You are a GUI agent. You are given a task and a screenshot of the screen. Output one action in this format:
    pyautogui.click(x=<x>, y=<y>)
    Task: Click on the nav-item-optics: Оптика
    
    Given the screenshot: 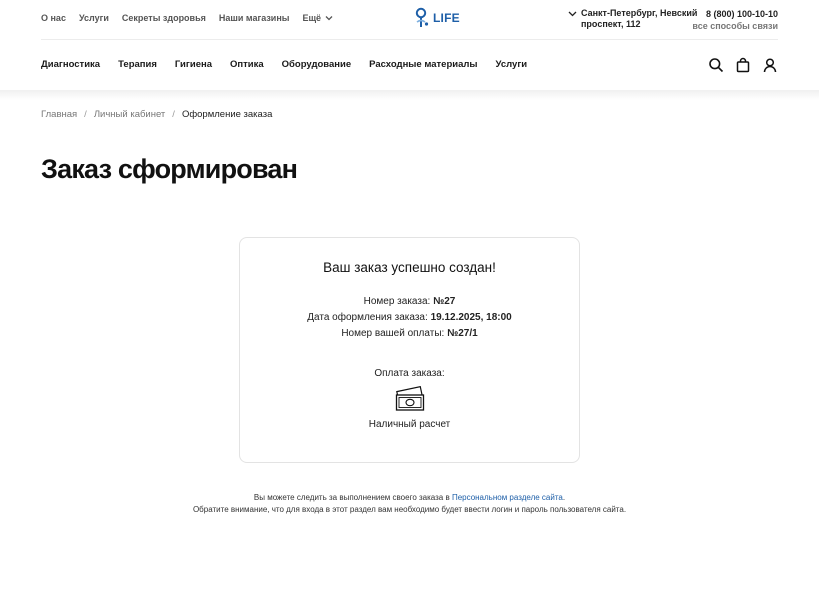 What is the action you would take?
    pyautogui.click(x=247, y=64)
    